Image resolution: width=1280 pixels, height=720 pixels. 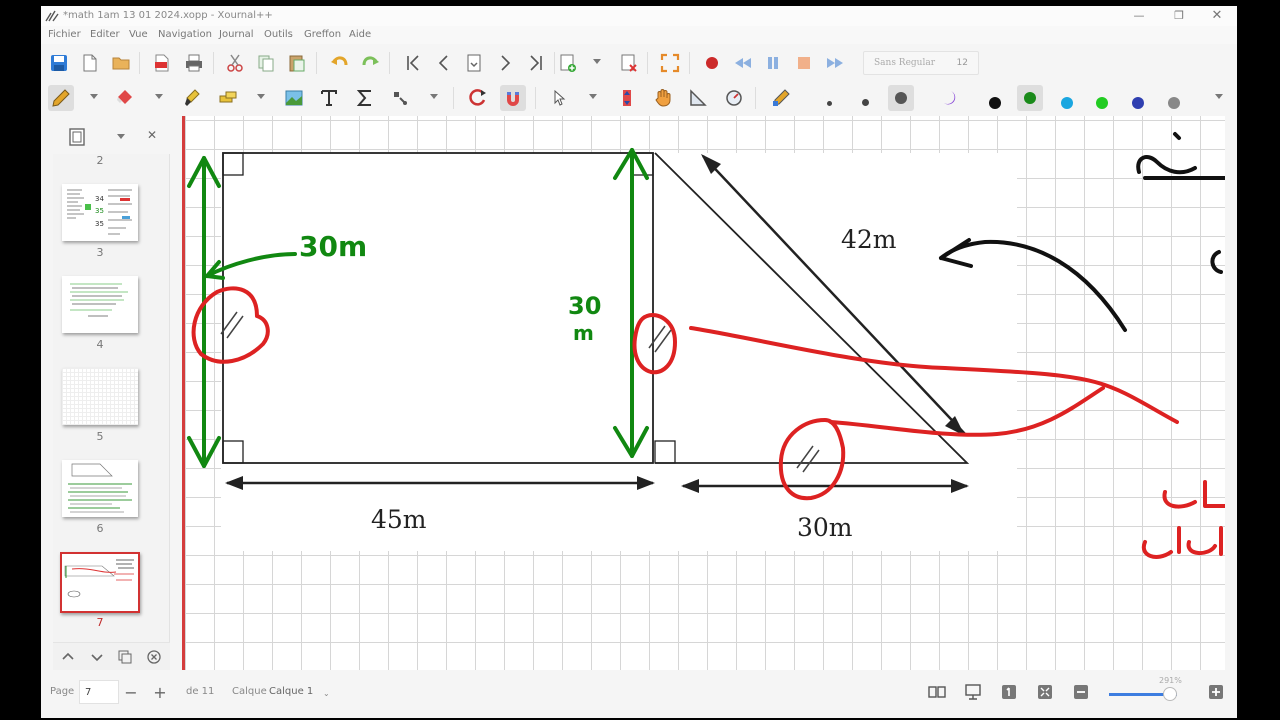 I want to click on goto-page-button, so click(x=474, y=63).